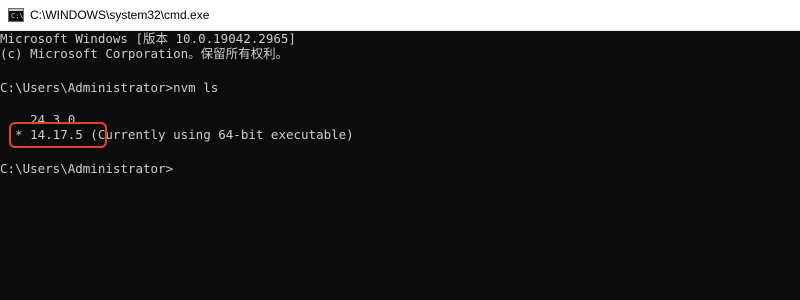 The height and width of the screenshot is (300, 800). I want to click on highlight-annotation, so click(58, 135).